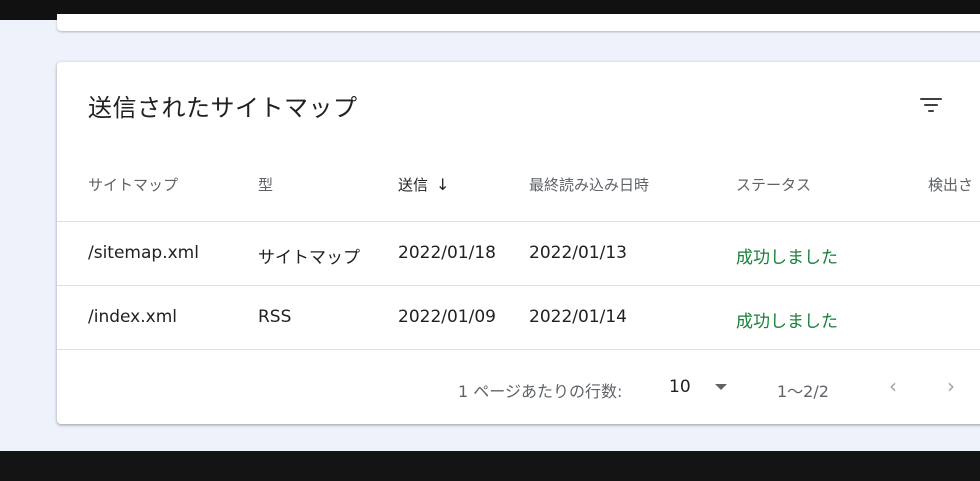  What do you see at coordinates (518, 22) in the screenshot?
I see `previous-card-edge` at bounding box center [518, 22].